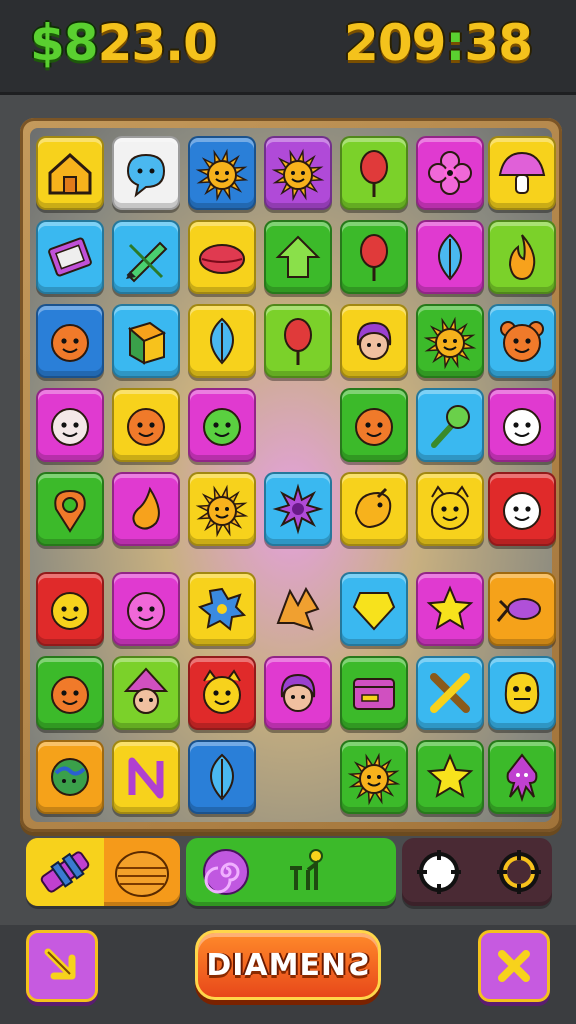  I want to click on girl-face-icon, so click(298, 692).